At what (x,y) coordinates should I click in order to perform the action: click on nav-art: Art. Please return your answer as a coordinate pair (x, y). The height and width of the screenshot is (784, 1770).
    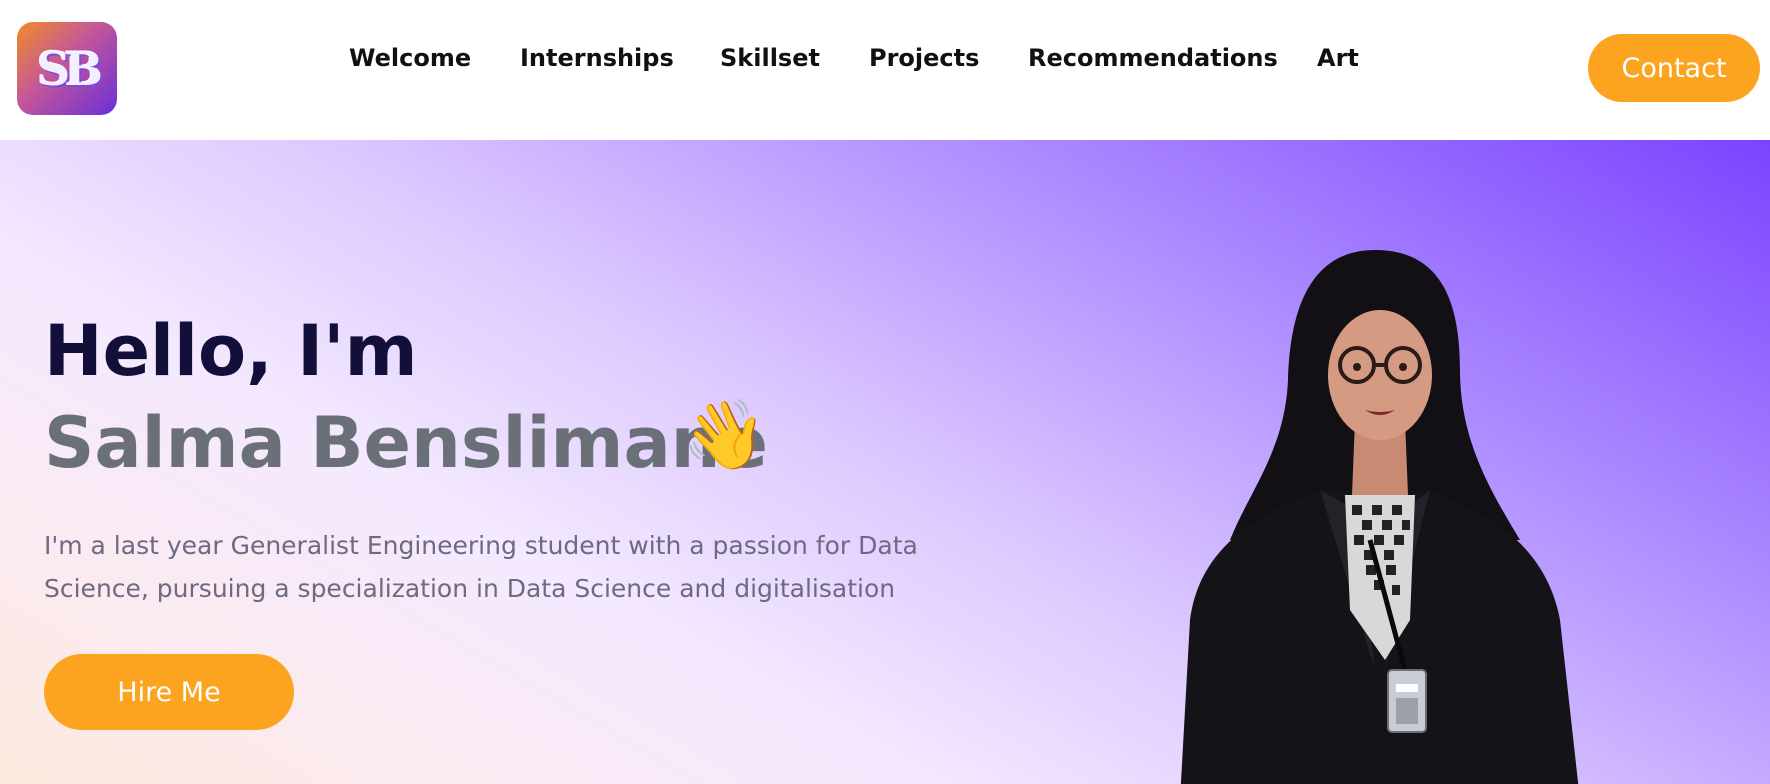
    Looking at the image, I should click on (1338, 58).